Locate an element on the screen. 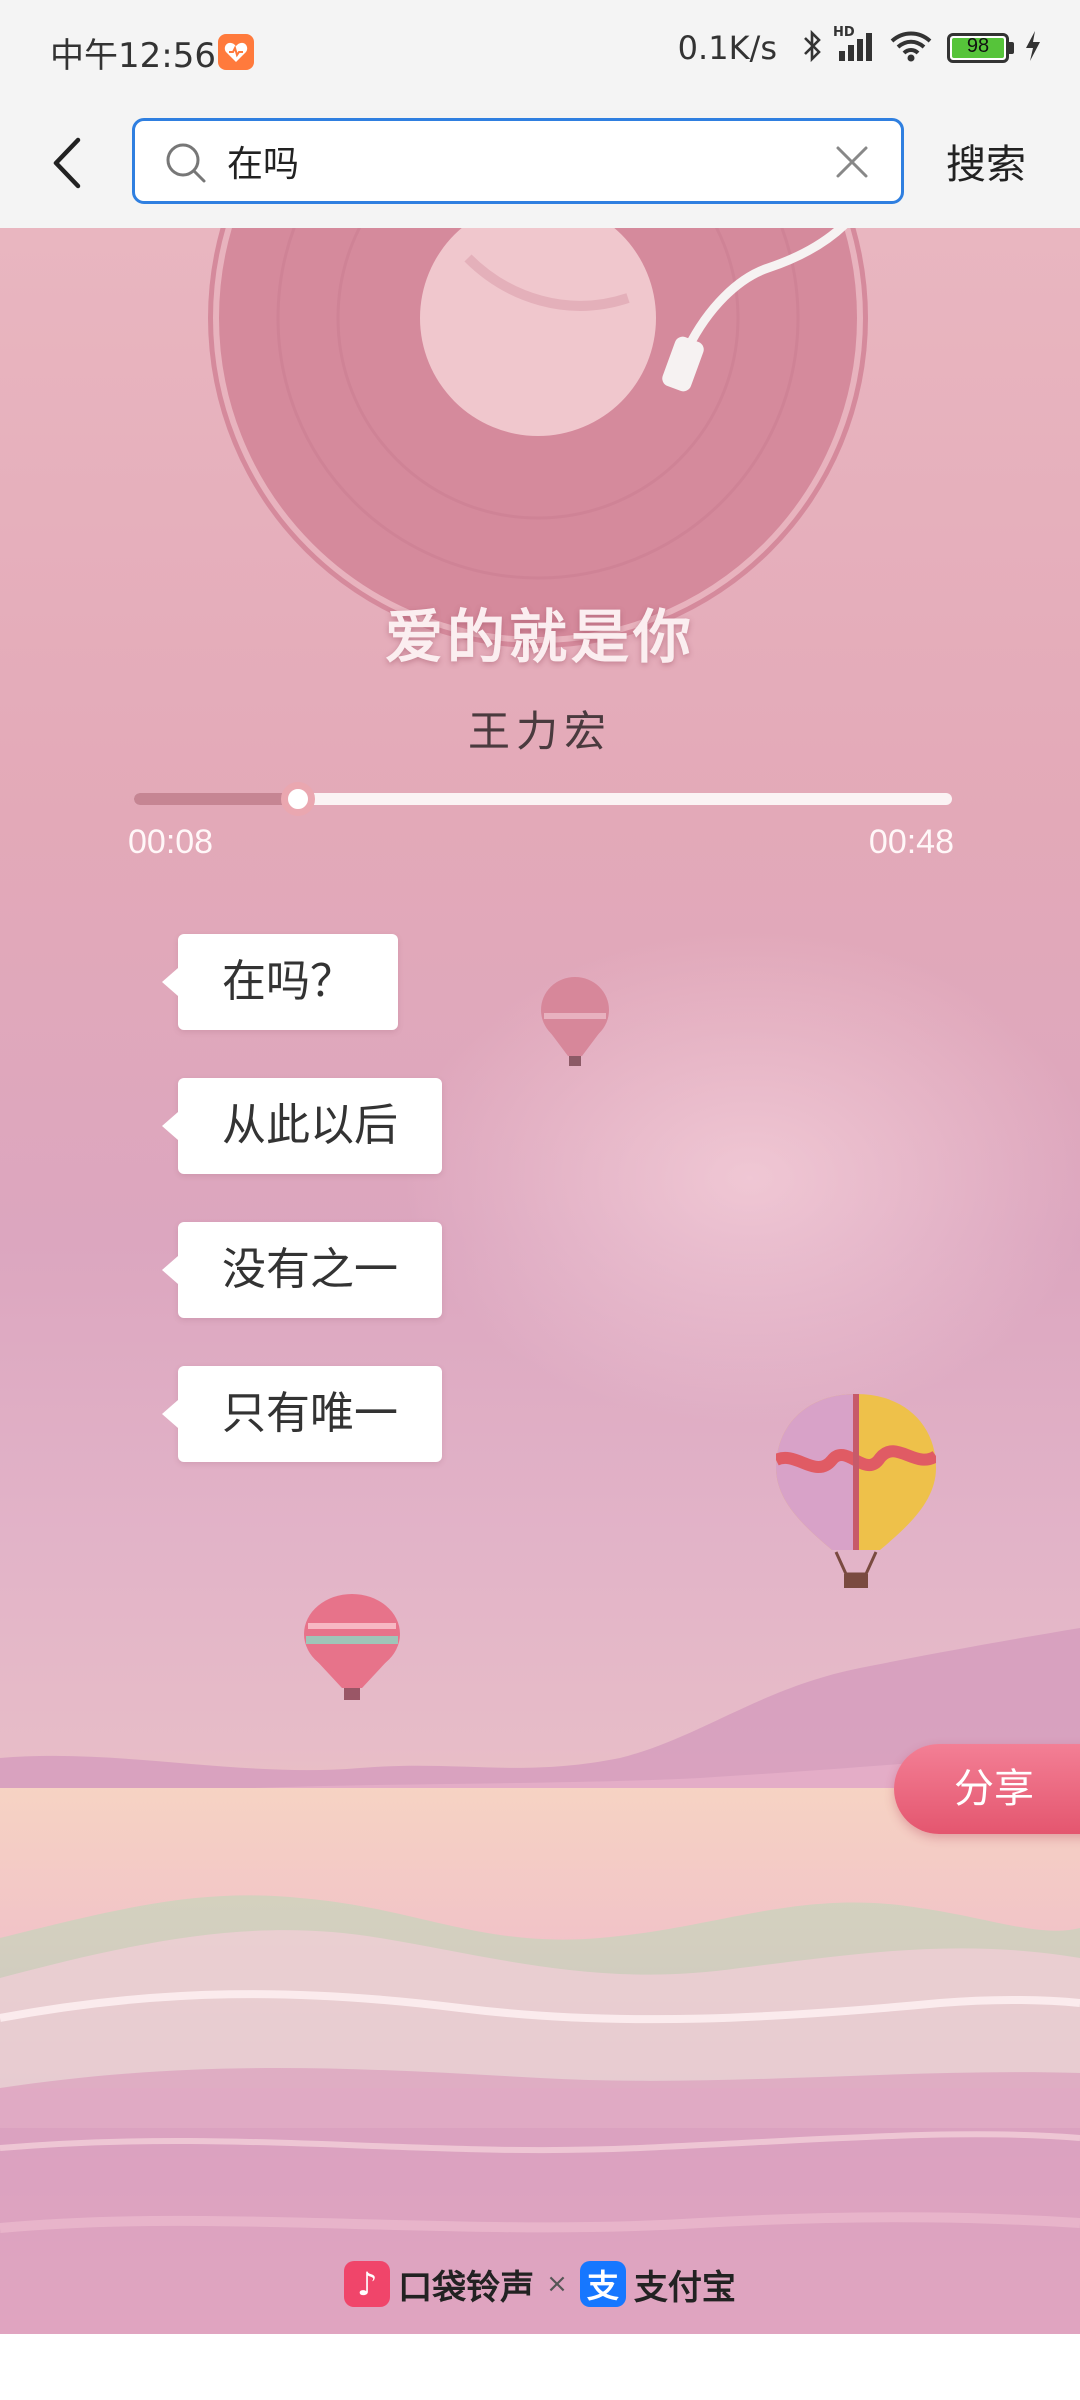 The width and height of the screenshot is (1080, 2400). clear-icon is located at coordinates (852, 162).